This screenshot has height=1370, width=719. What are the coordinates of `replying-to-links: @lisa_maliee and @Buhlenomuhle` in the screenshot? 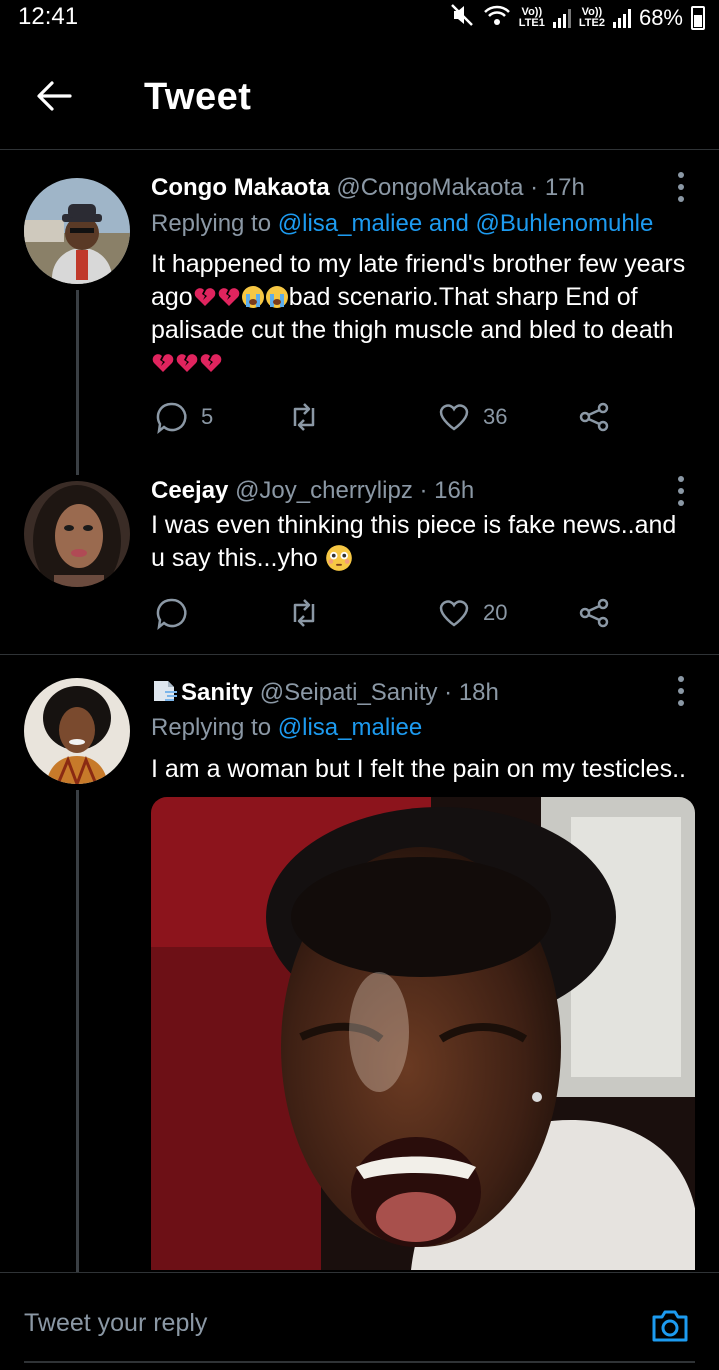 It's located at (466, 223).